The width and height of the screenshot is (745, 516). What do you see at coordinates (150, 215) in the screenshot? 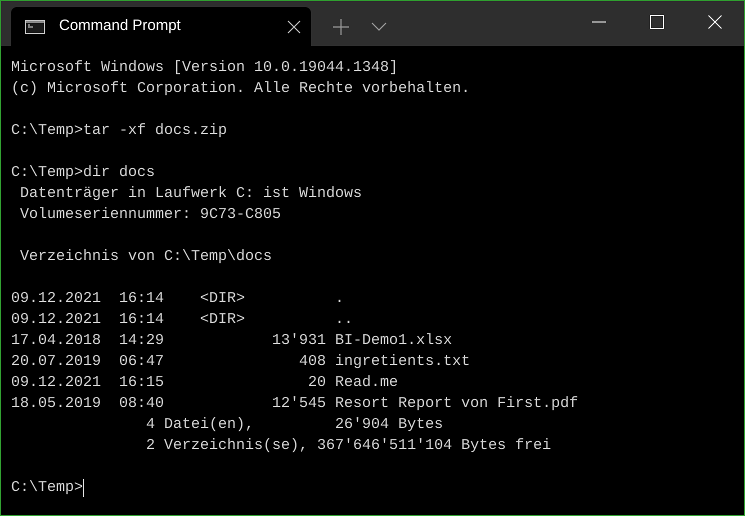
I see `terminal-line: Volumeseriennummer: 9C73-C805` at bounding box center [150, 215].